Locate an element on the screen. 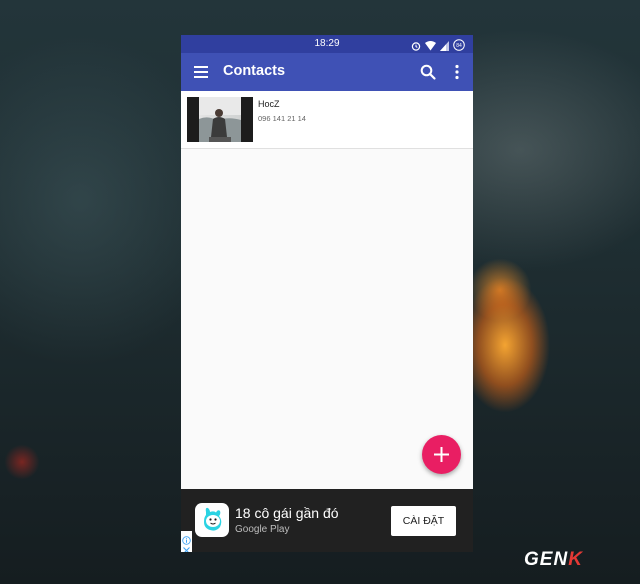 The height and width of the screenshot is (584, 640). contact-photo is located at coordinates (220, 119).